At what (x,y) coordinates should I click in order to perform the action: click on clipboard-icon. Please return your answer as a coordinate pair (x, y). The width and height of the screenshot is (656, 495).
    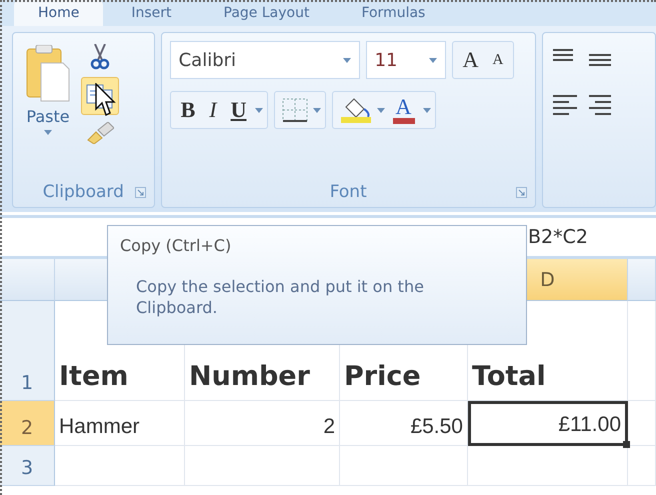
    Looking at the image, I should click on (48, 74).